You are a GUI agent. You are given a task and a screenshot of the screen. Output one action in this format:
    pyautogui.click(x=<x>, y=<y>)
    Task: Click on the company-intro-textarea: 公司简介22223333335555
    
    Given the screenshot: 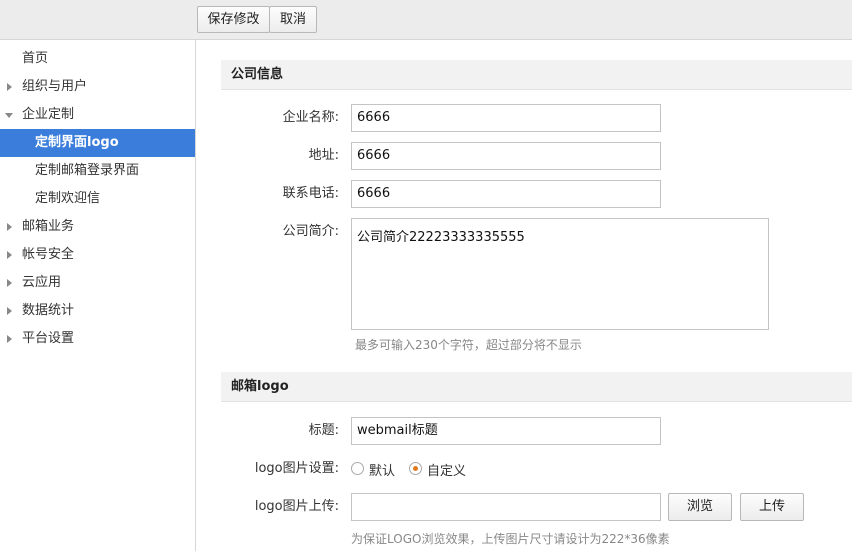 What is the action you would take?
    pyautogui.click(x=560, y=274)
    